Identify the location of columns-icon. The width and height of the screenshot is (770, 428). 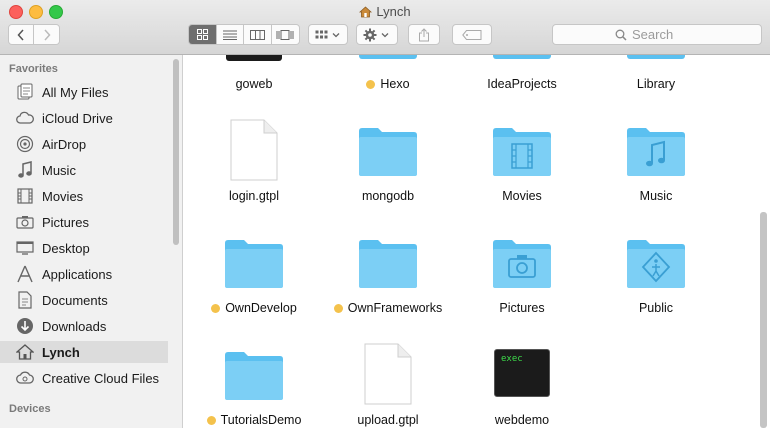
(257, 34).